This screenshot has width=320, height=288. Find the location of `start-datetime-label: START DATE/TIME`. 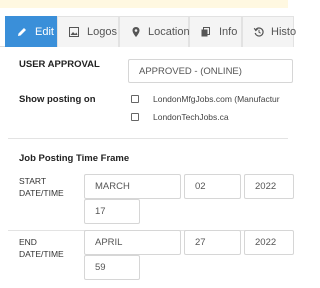

start-datetime-label: START DATE/TIME is located at coordinates (41, 187).